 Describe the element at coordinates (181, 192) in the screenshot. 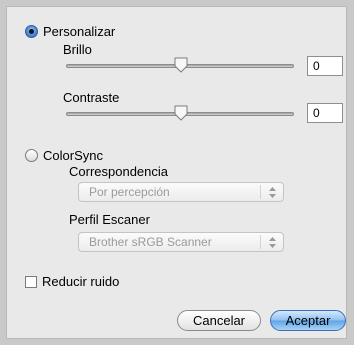

I see `correspondencia-popup: Por percepción` at that location.